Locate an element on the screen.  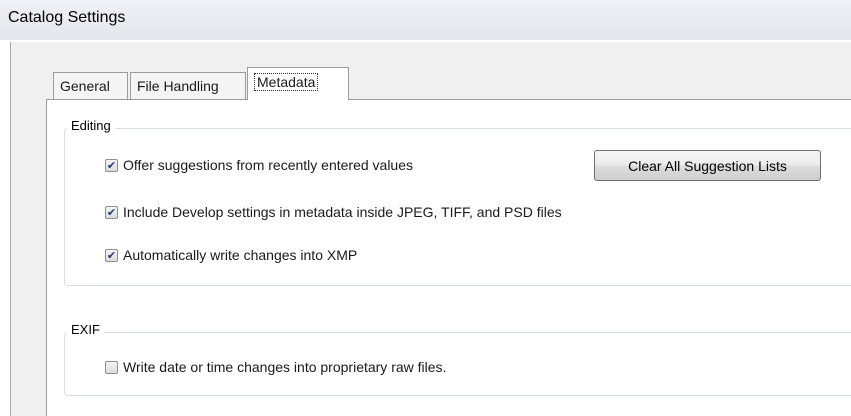
tab-file-handling: File Handling is located at coordinates (188, 85).